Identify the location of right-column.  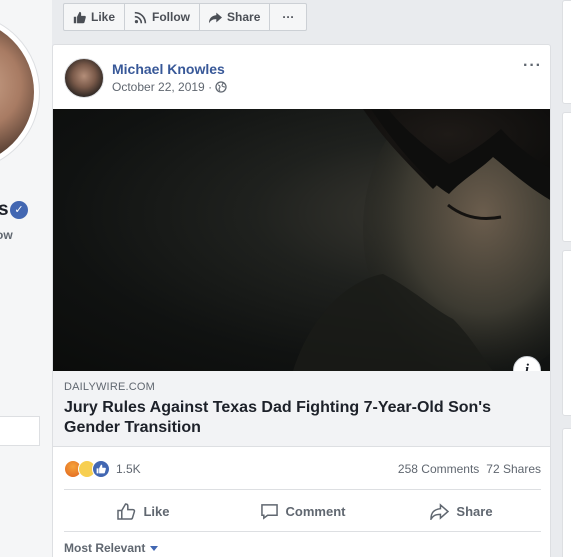
(566, 278).